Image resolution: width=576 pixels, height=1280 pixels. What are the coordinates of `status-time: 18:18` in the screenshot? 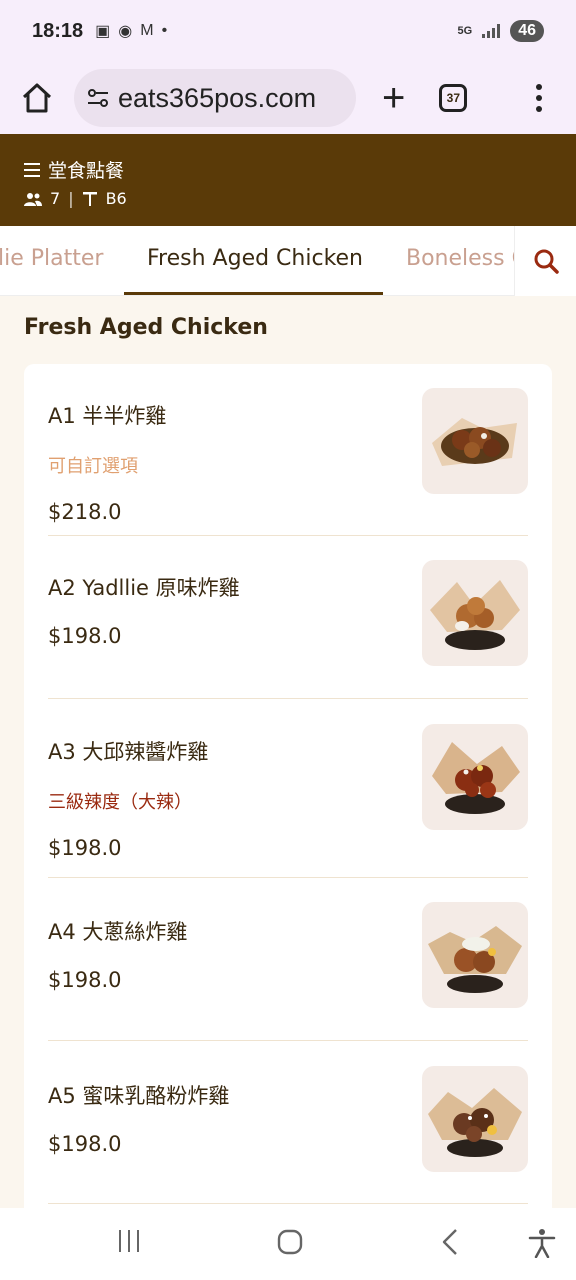 It's located at (58, 30).